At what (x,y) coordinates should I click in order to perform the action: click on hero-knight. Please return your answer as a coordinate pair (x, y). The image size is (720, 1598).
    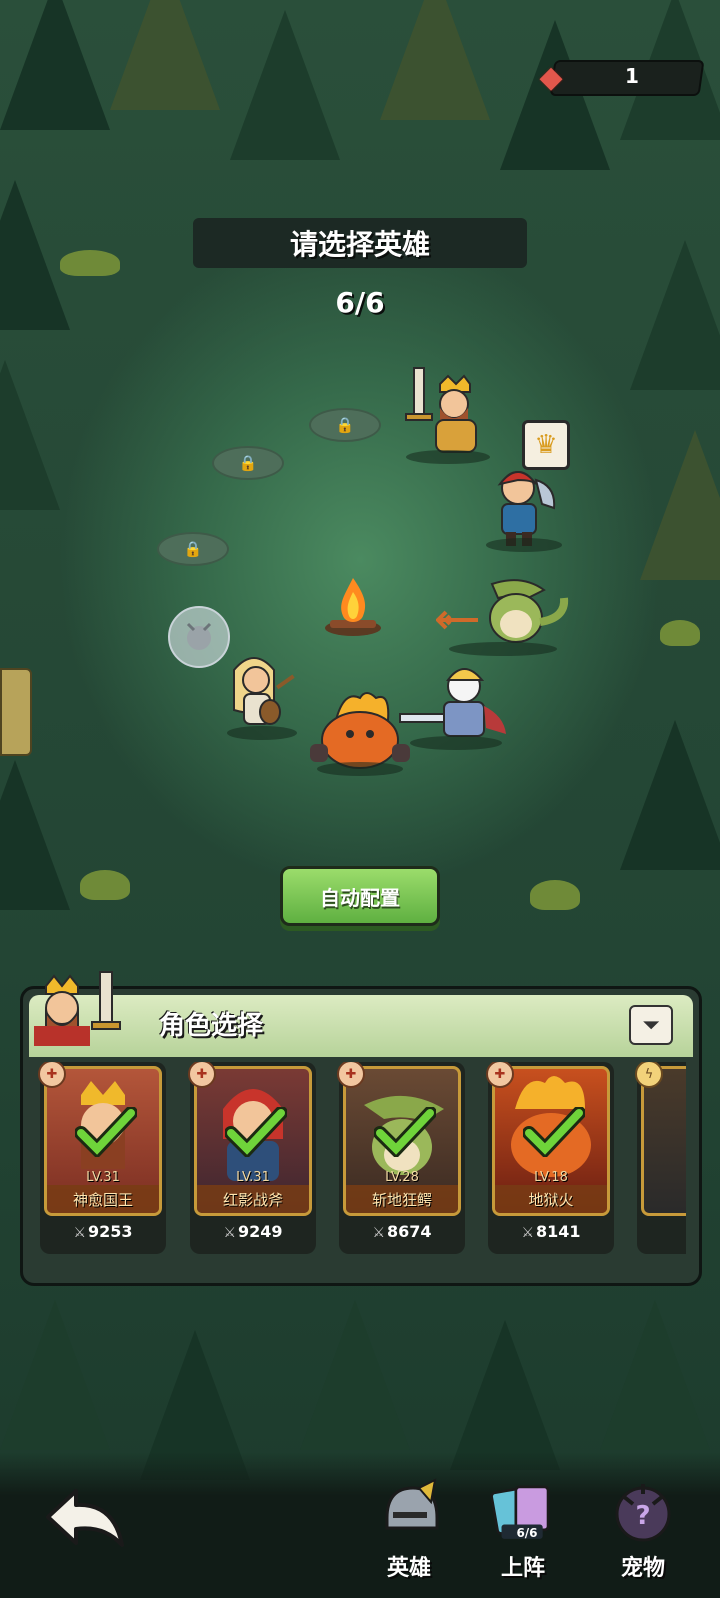
    Looking at the image, I should click on (456, 705).